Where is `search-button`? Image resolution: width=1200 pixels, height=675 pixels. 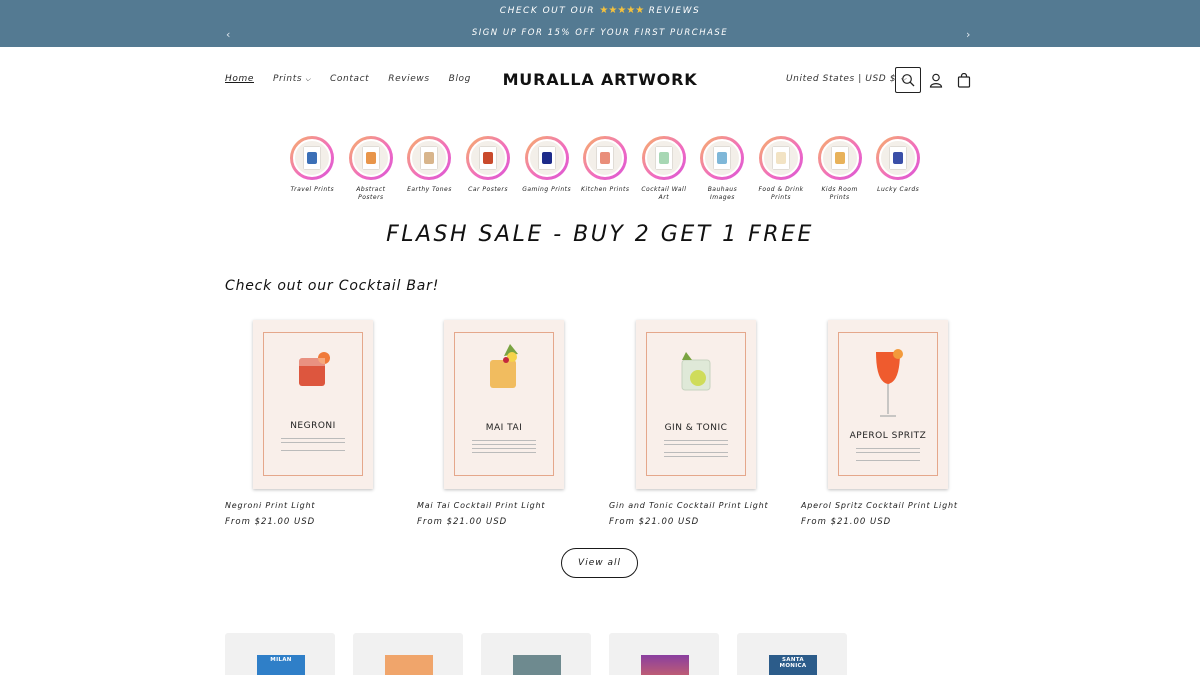 search-button is located at coordinates (908, 80).